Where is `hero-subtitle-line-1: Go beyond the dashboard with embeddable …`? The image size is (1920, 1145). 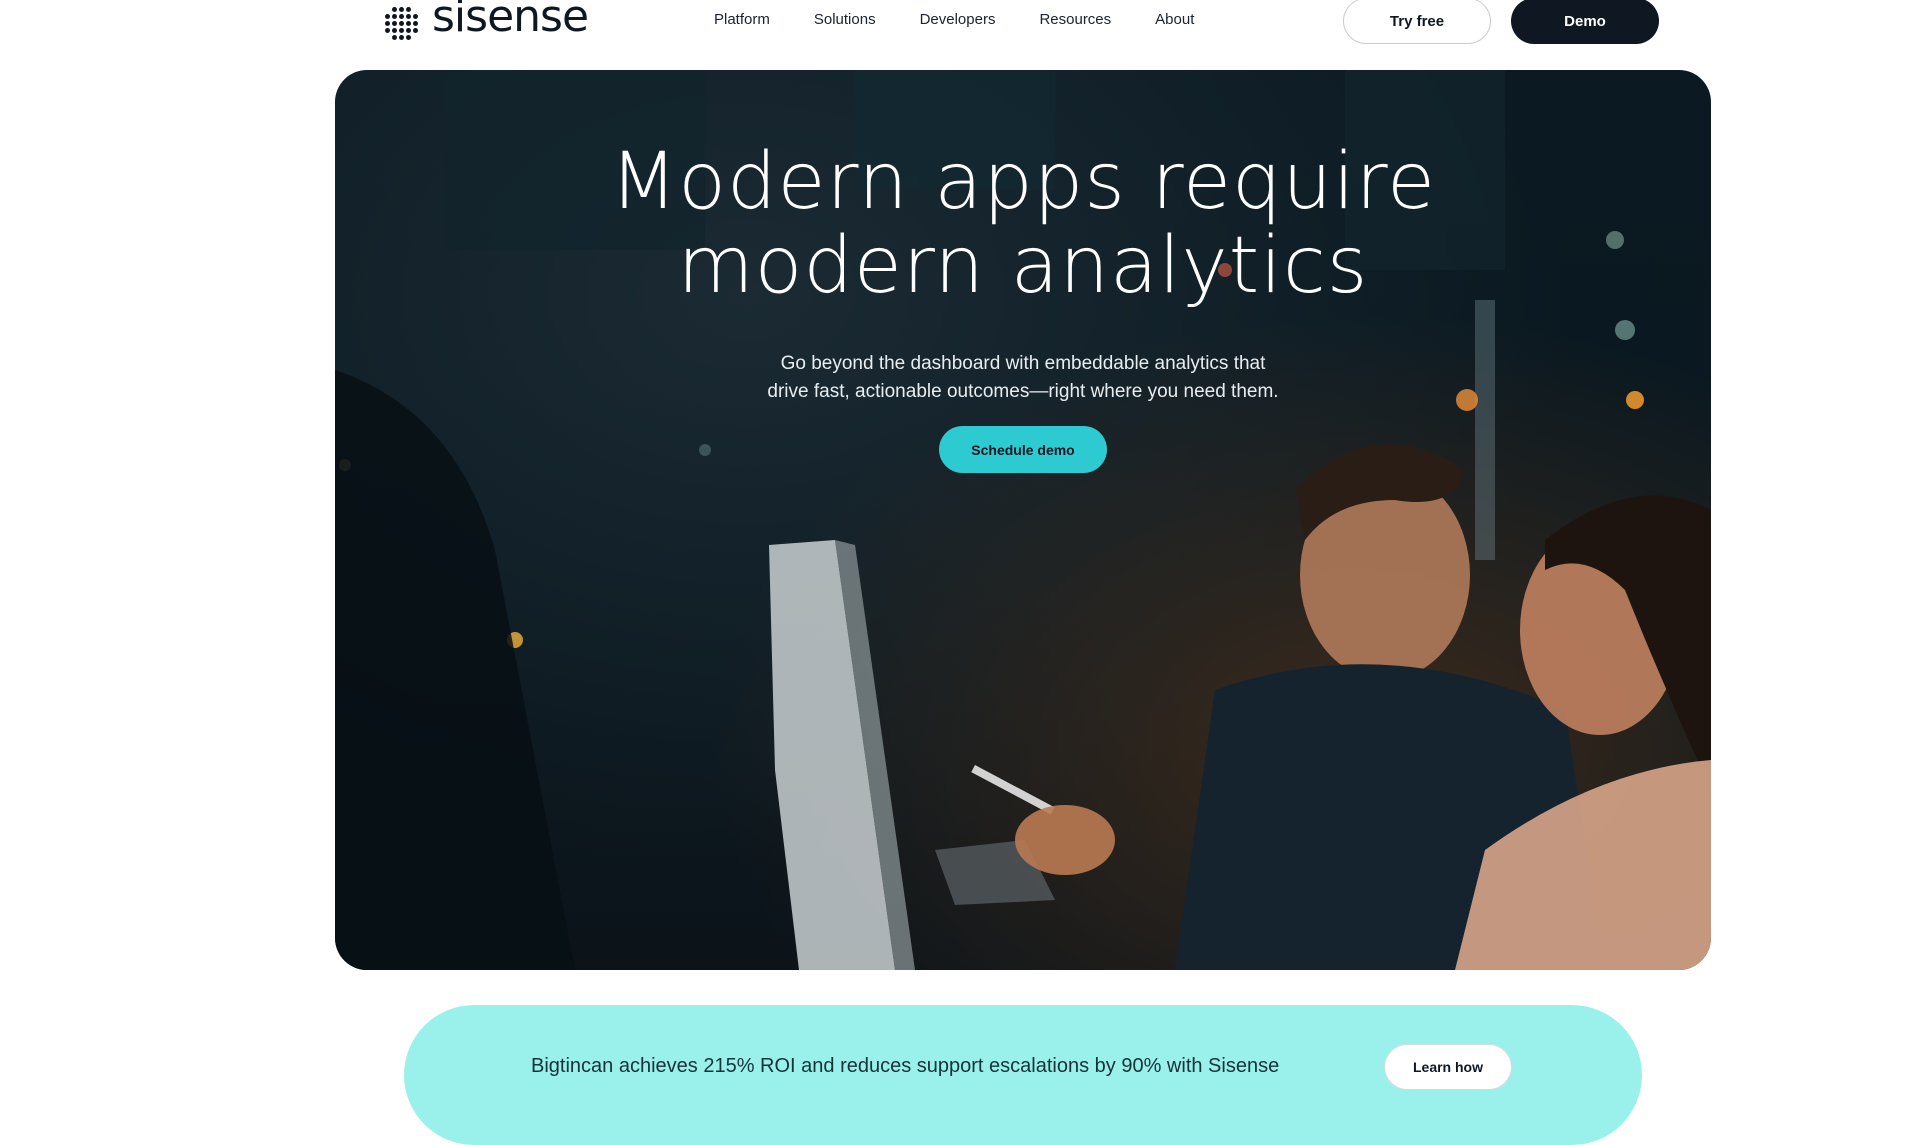 hero-subtitle-line-1: Go beyond the dashboard with embeddable … is located at coordinates (1023, 363).